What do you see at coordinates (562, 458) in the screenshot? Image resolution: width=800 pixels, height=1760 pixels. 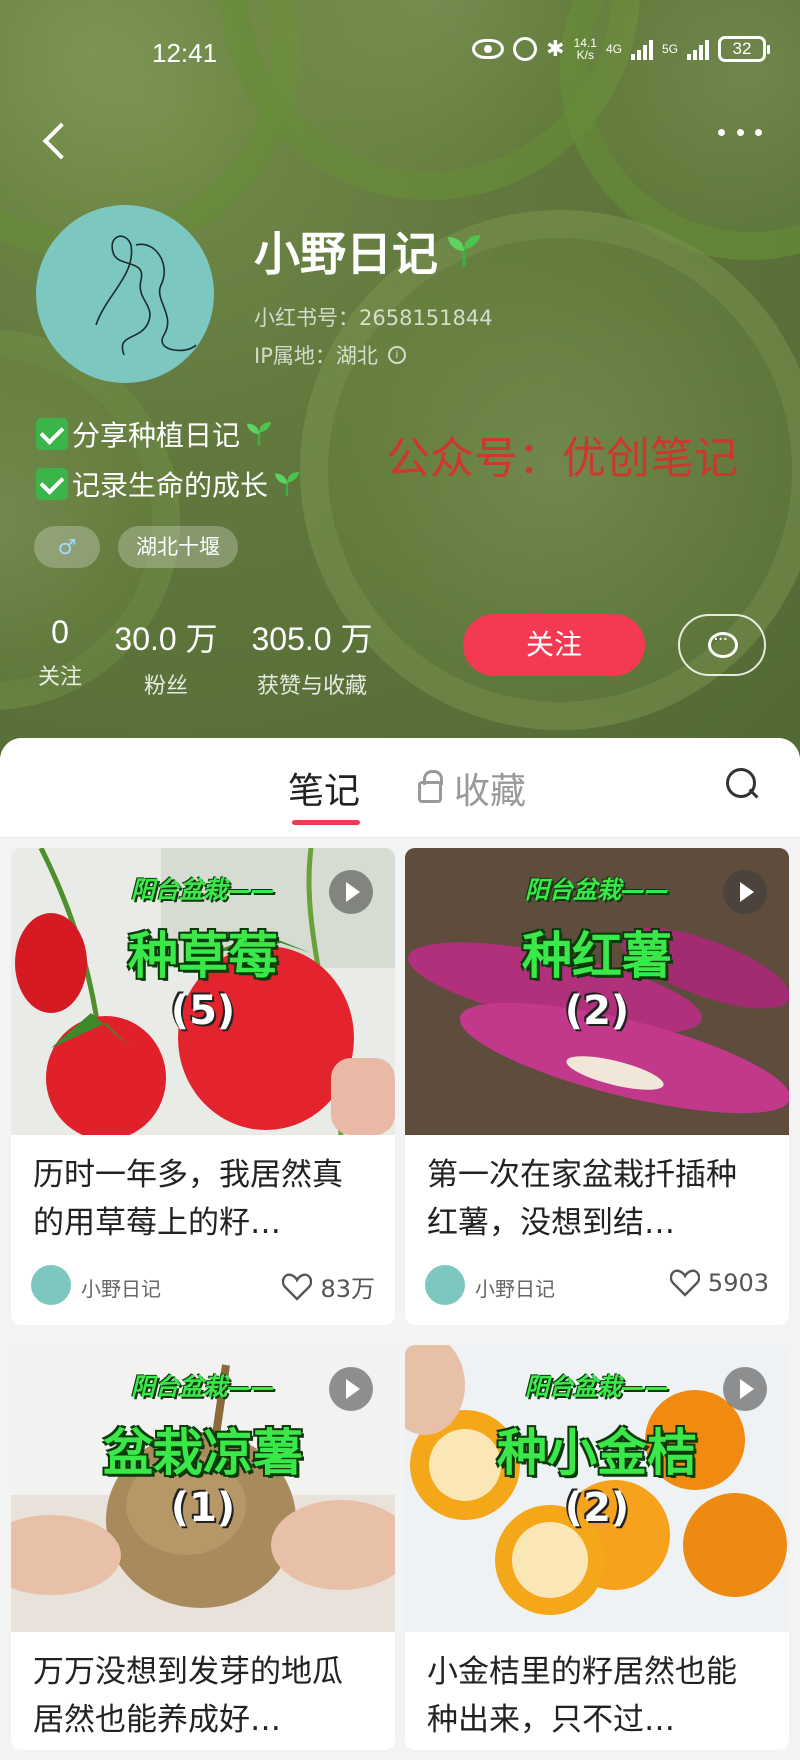 I see `watermark-text: 公众号：优创笔记` at bounding box center [562, 458].